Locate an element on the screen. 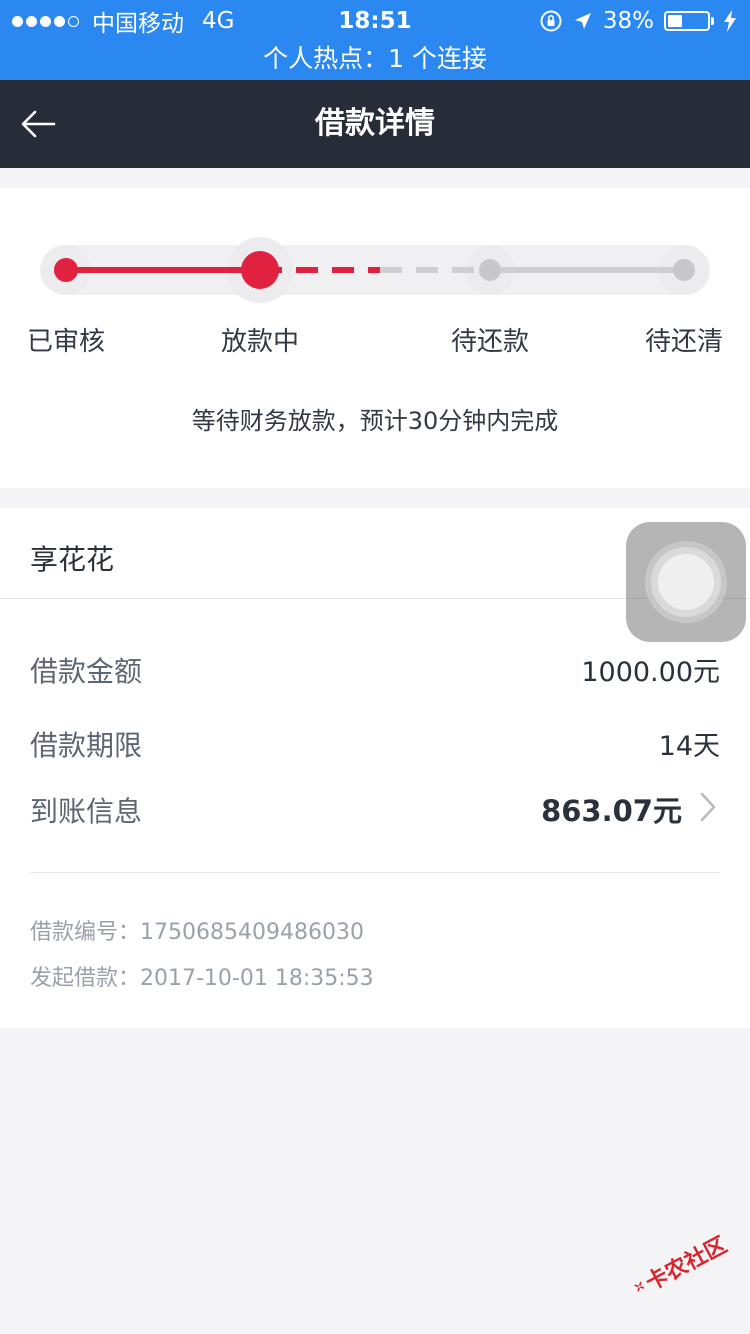  loan-amount-row: 借款金额 1000.00元 is located at coordinates (375, 667).